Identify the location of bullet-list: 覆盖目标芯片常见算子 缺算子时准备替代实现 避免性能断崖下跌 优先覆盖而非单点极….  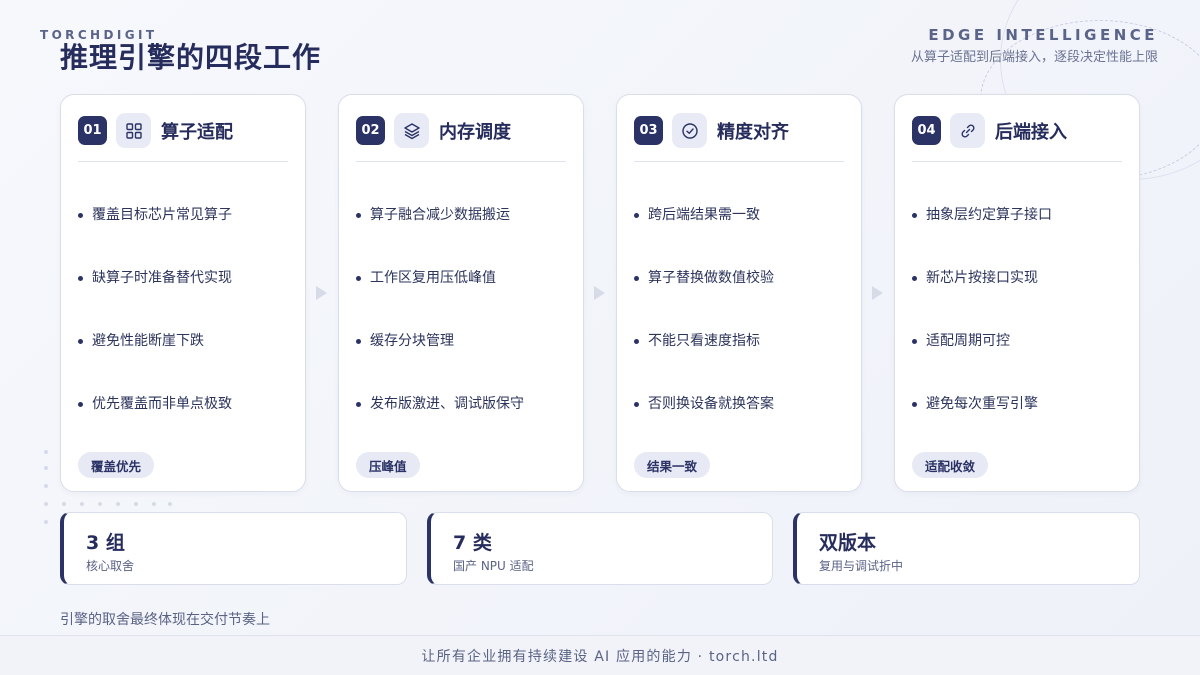
(186, 331).